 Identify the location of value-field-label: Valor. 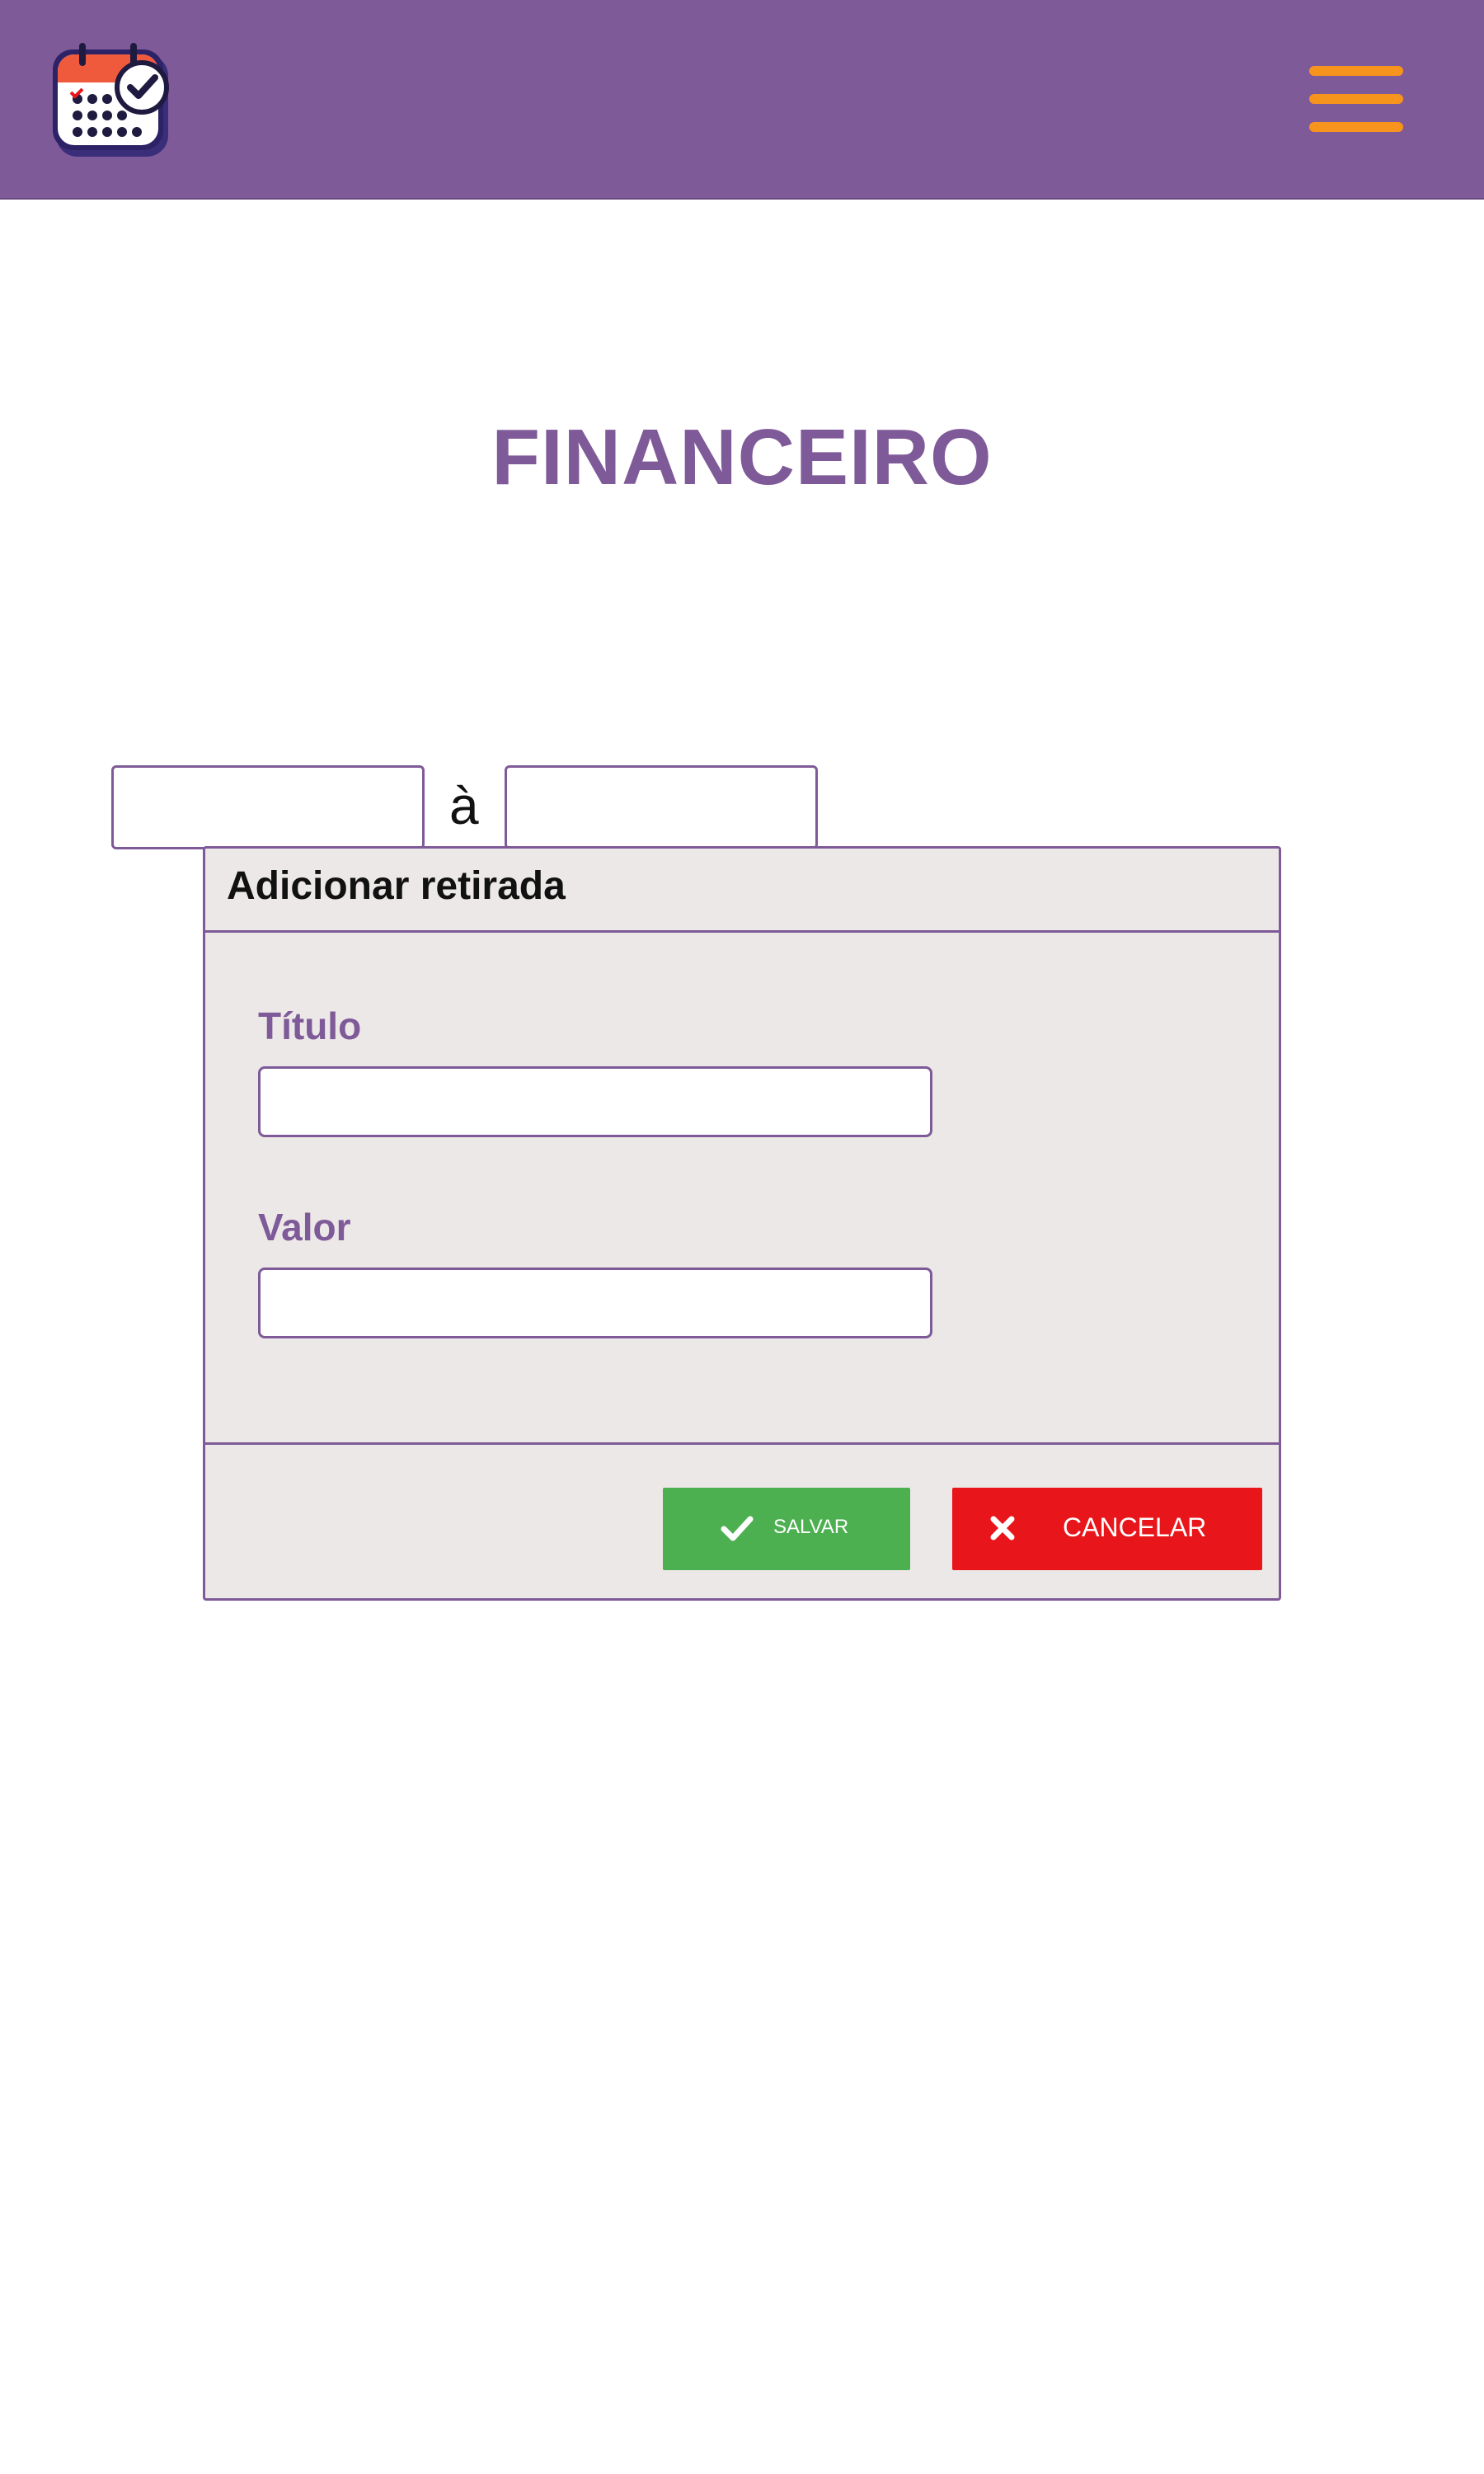
(304, 1227).